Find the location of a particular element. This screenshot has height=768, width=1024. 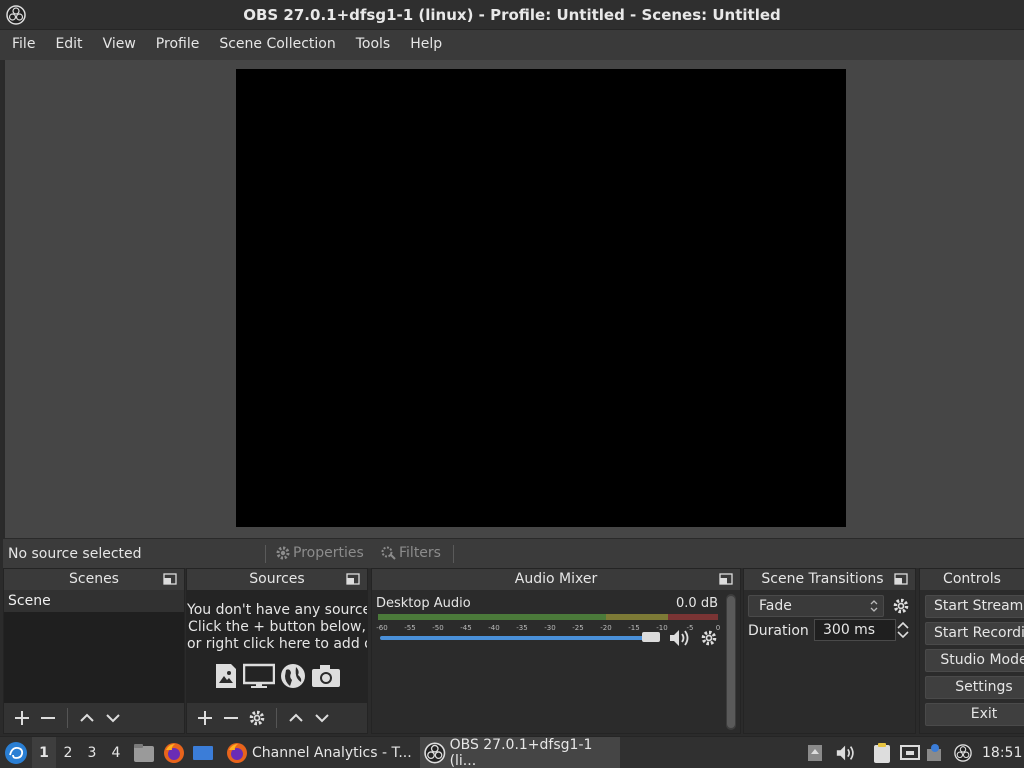

image-icon is located at coordinates (225, 676).